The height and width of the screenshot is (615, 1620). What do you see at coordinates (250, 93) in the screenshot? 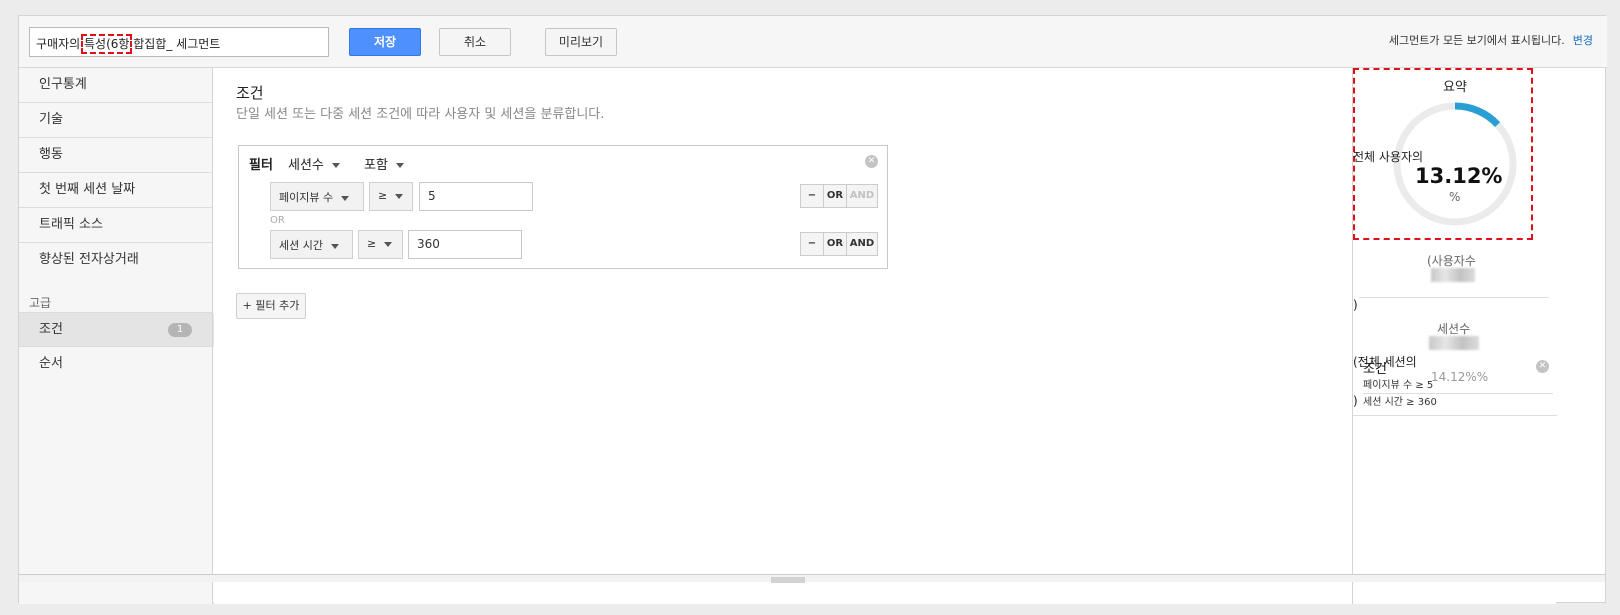
I see `page-title: 조건` at bounding box center [250, 93].